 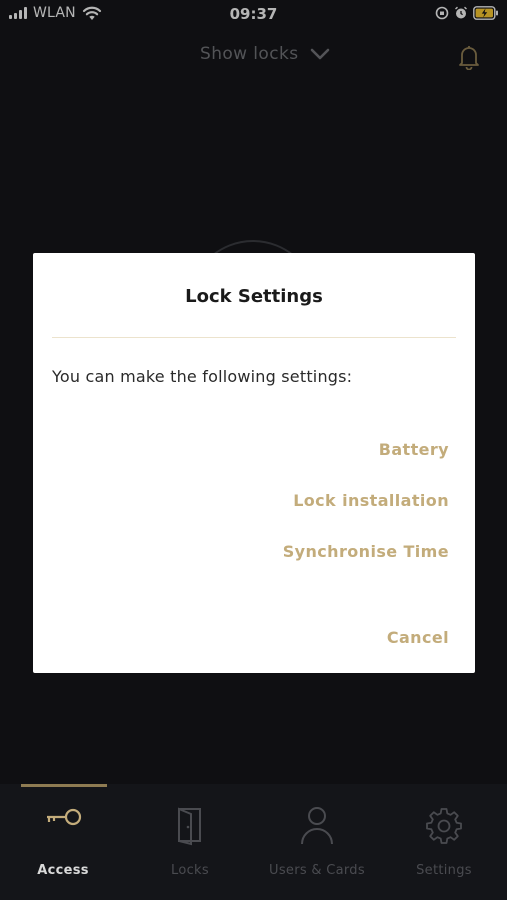 What do you see at coordinates (254, 296) in the screenshot?
I see `dialog-title: Lock Settings` at bounding box center [254, 296].